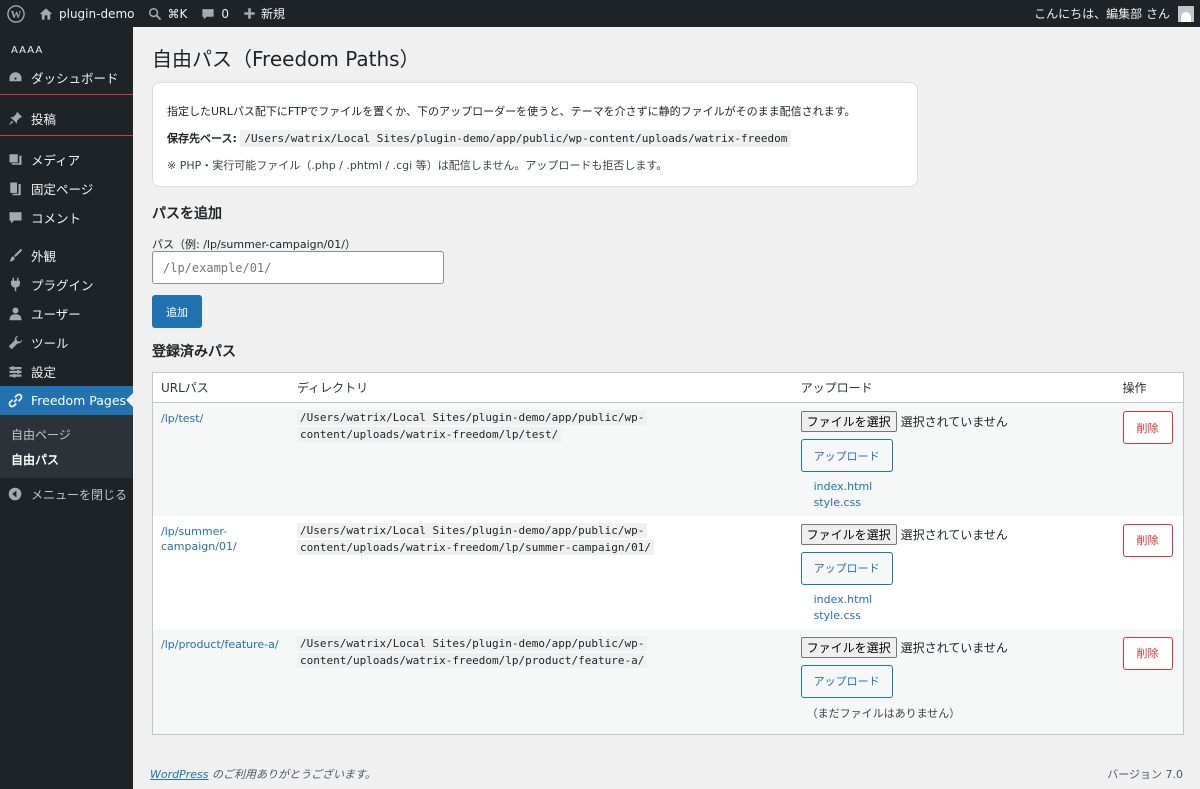 The width and height of the screenshot is (1200, 789). What do you see at coordinates (50, 343) in the screenshot?
I see `menu-tools-label: ツール` at bounding box center [50, 343].